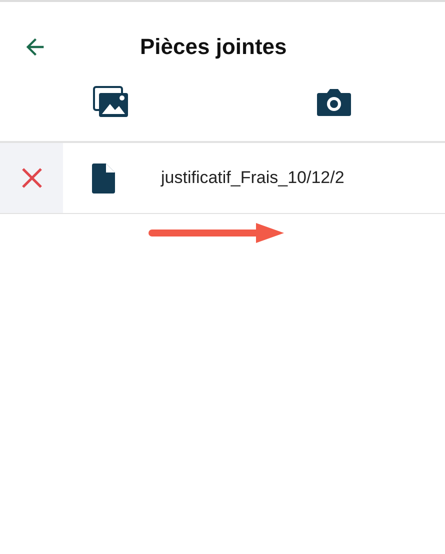  I want to click on close-icon, so click(32, 178).